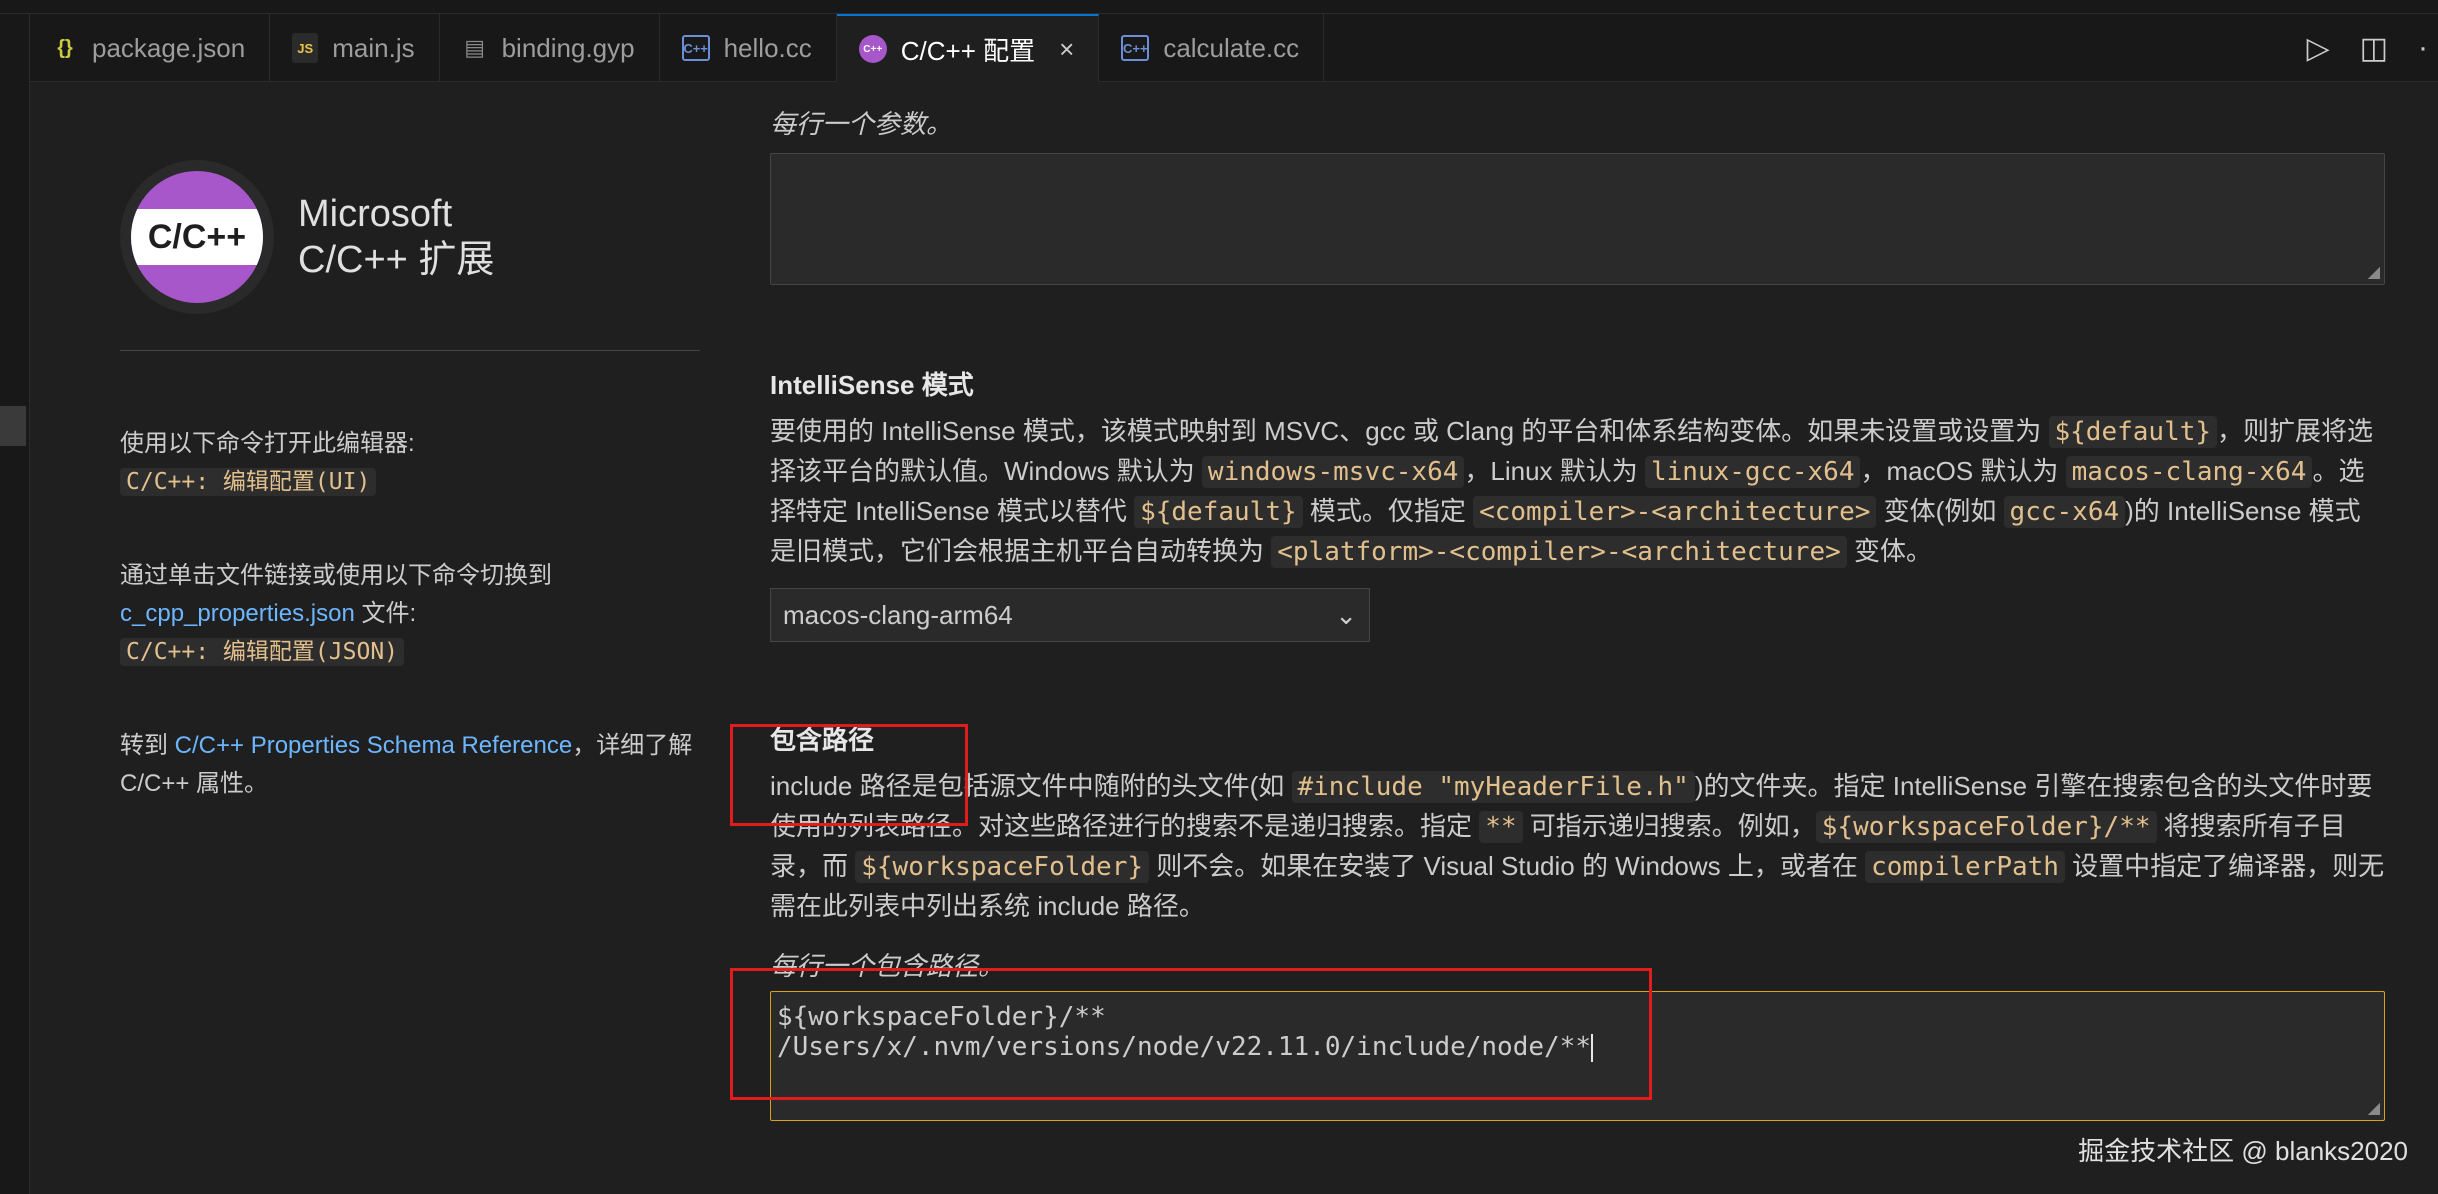 The height and width of the screenshot is (1194, 2438). I want to click on info-panel: C/C++ Microsoft C/C++ 扩展 使用以下命令打开此编辑器, so click(410, 481).